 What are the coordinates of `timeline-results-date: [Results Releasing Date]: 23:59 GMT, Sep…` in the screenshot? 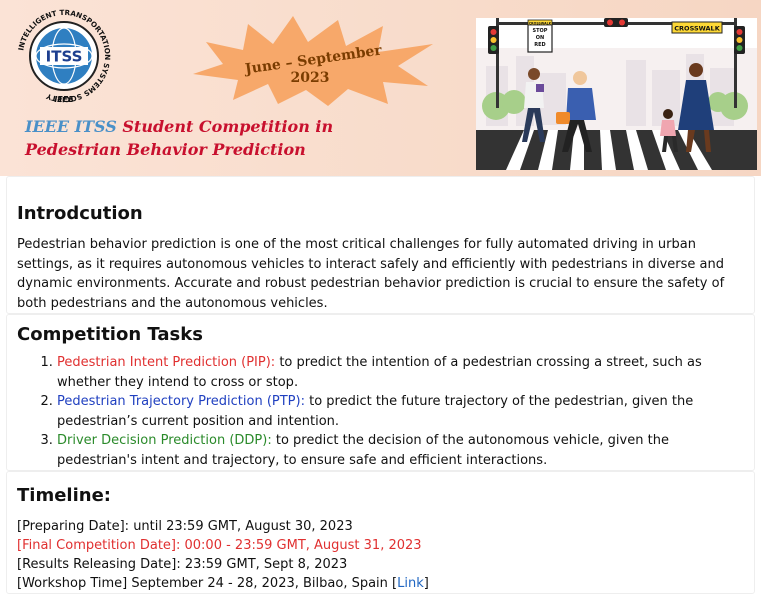 It's located at (182, 564).